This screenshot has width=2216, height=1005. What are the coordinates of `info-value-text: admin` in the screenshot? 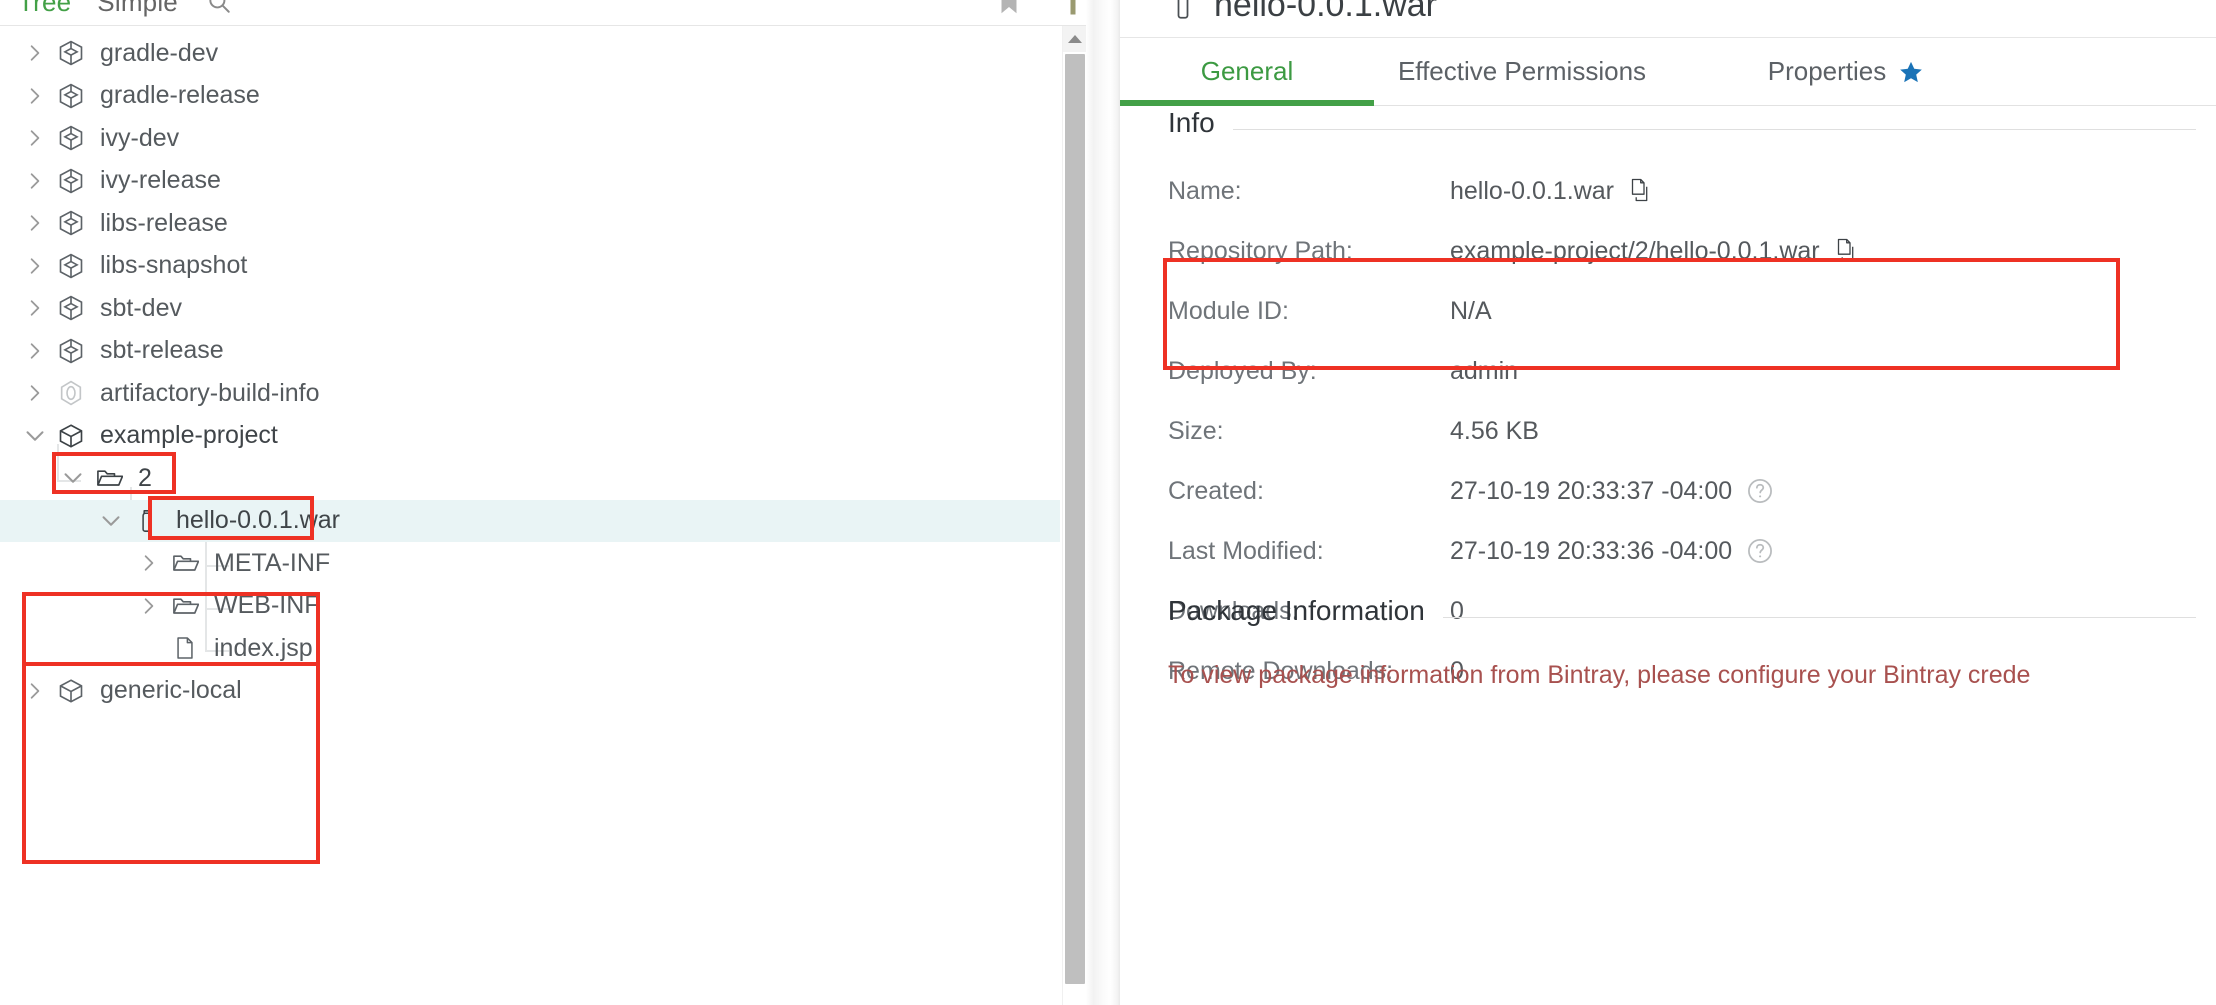 It's located at (1484, 370).